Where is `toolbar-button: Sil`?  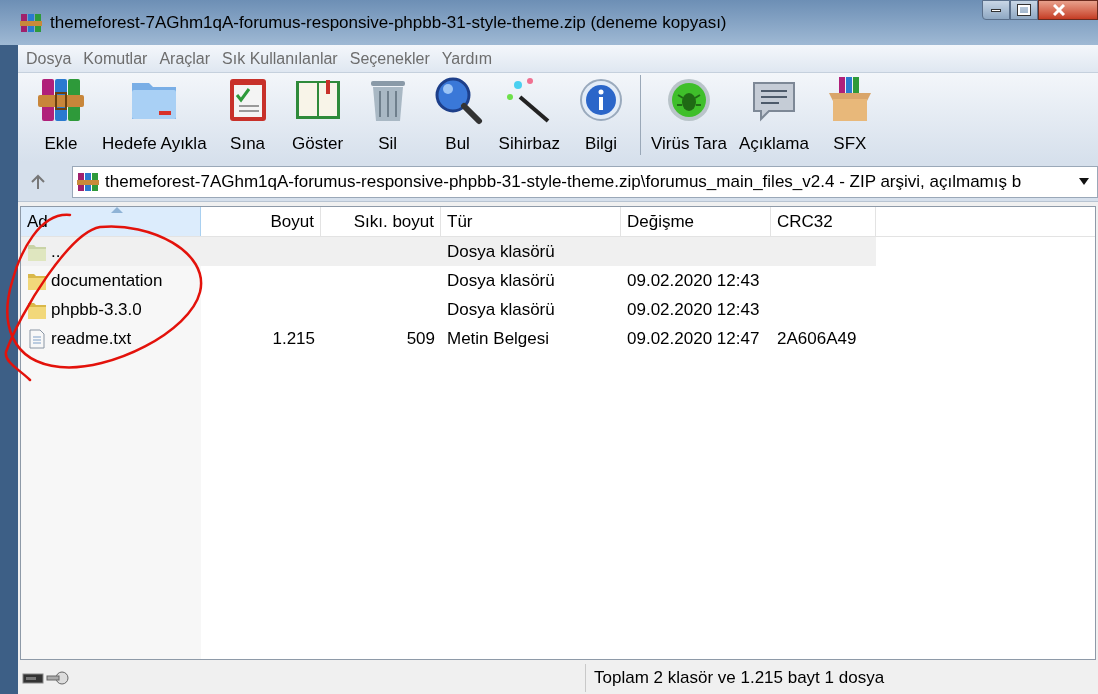 toolbar-button: Sil is located at coordinates (387, 115).